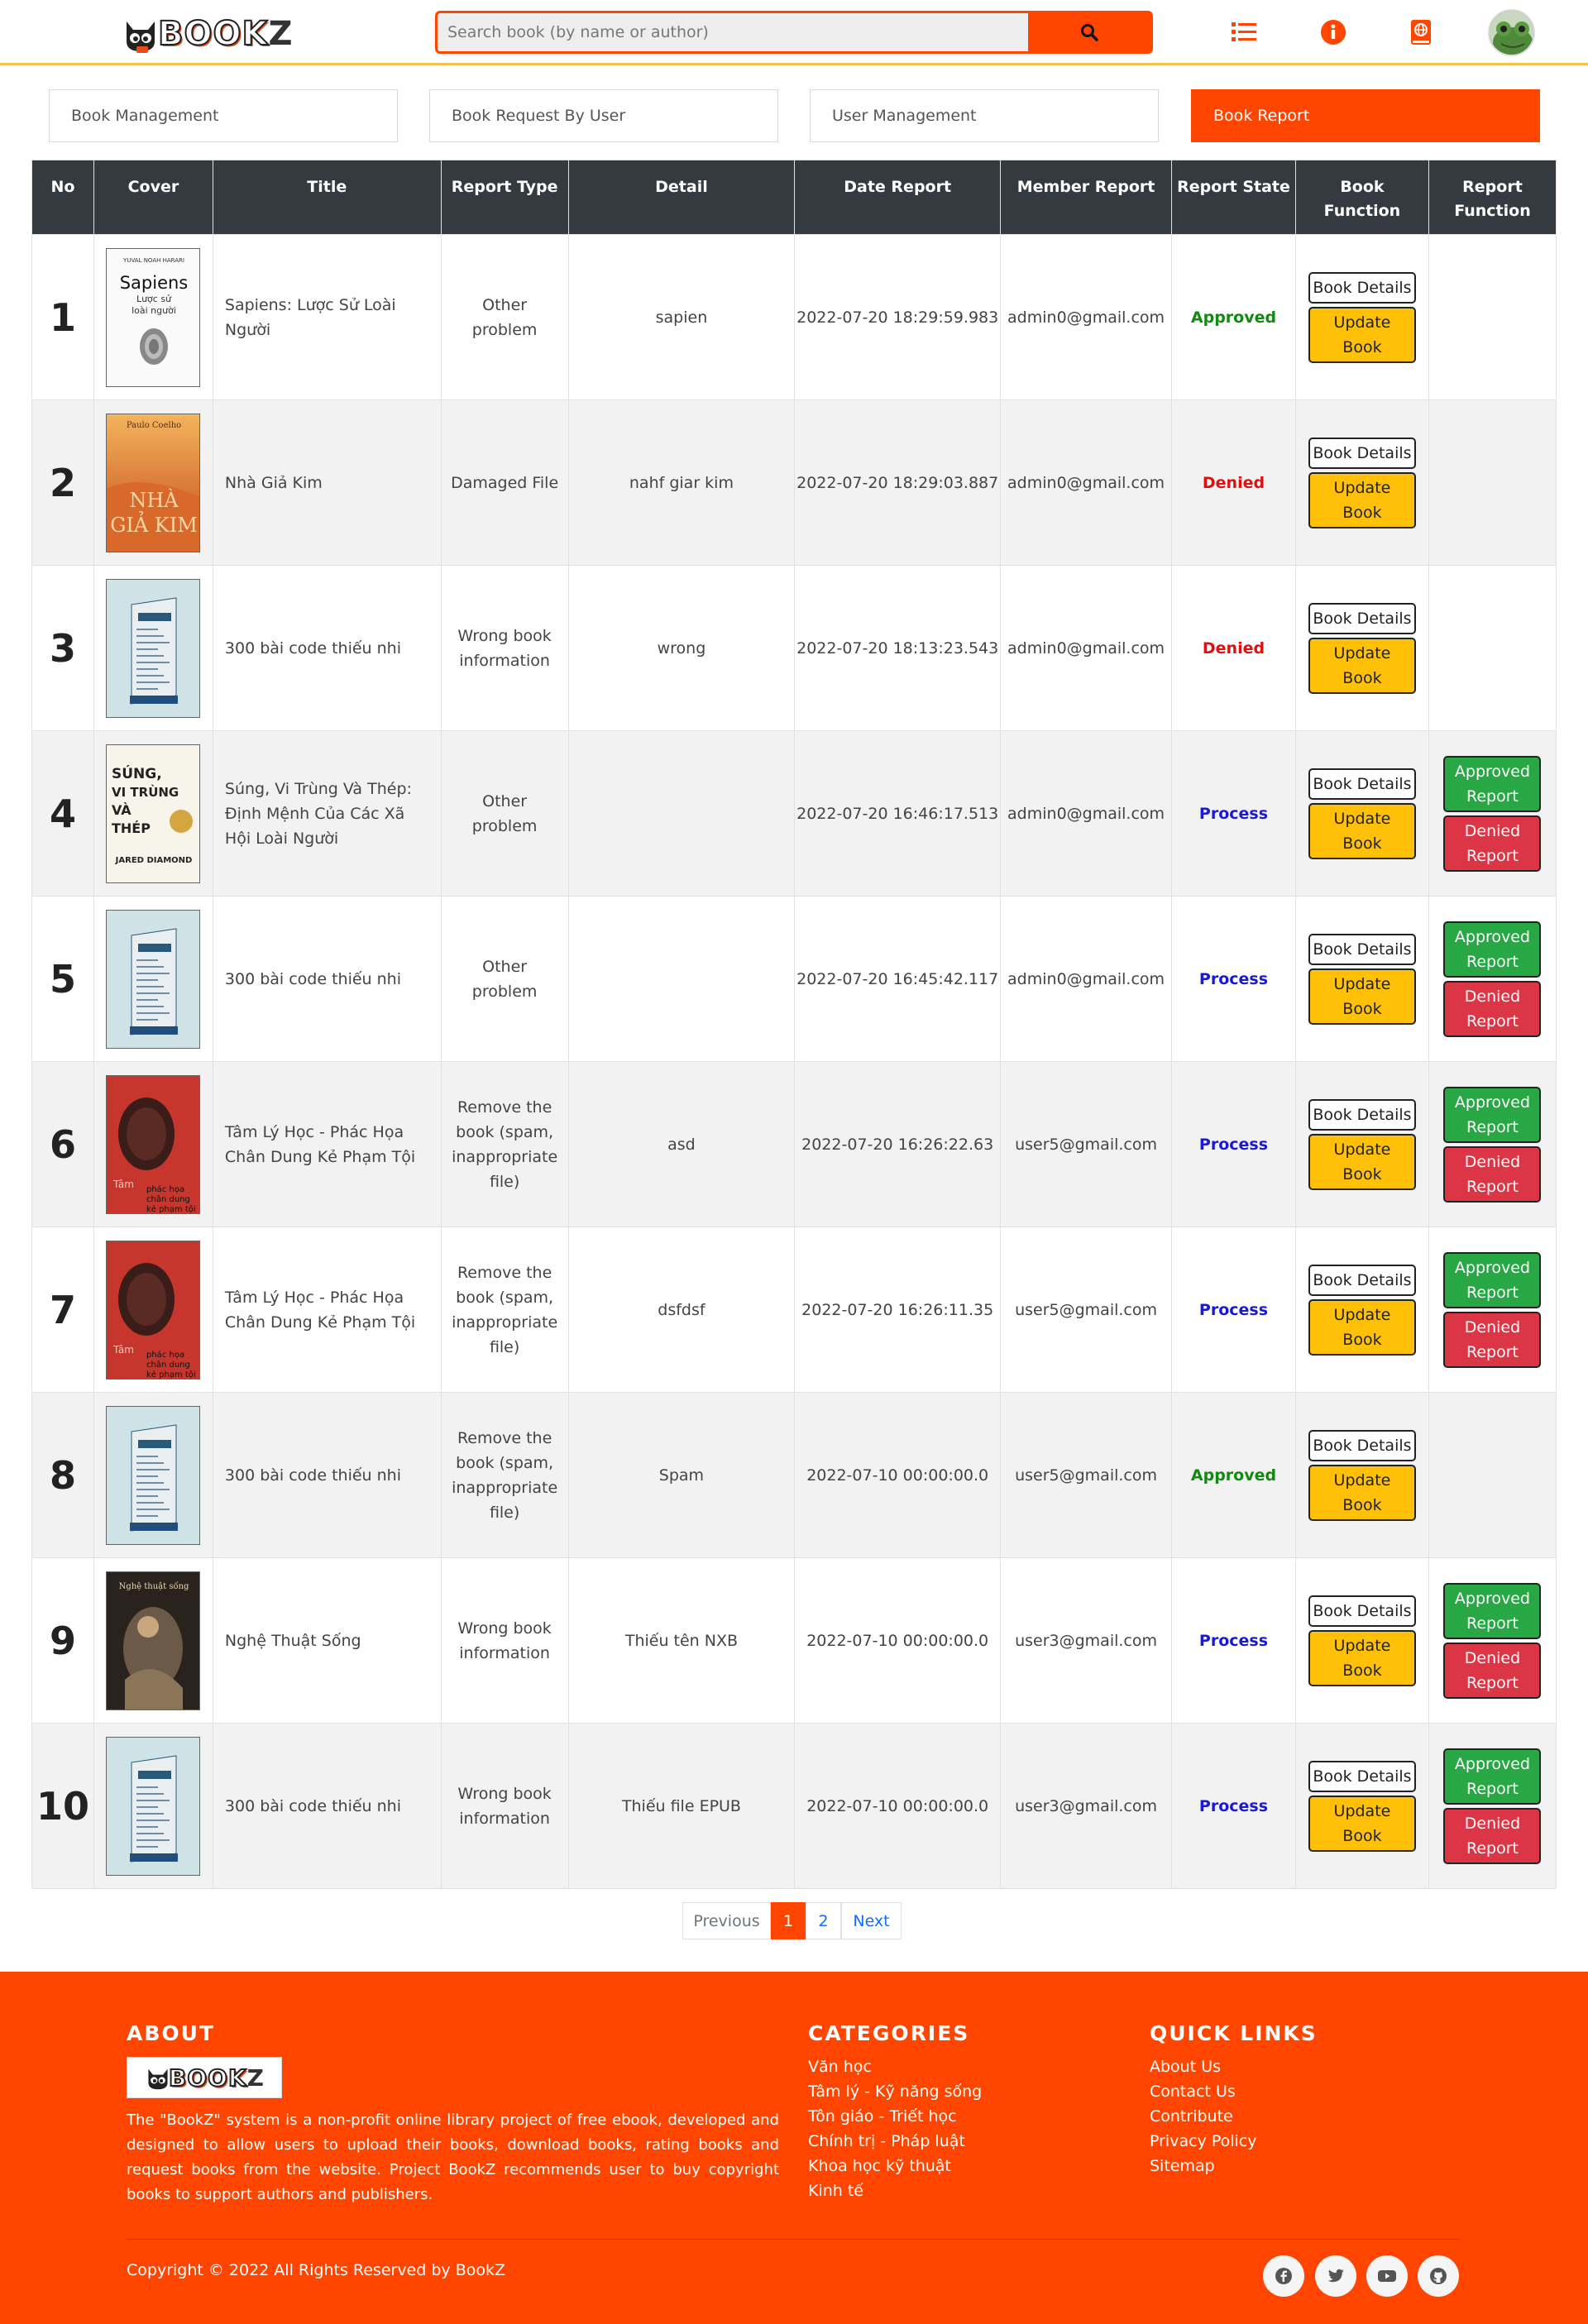 This screenshot has width=1588, height=2324. Describe the element at coordinates (681, 1641) in the screenshot. I see `report-detail: Thiếu tên NXB` at that location.